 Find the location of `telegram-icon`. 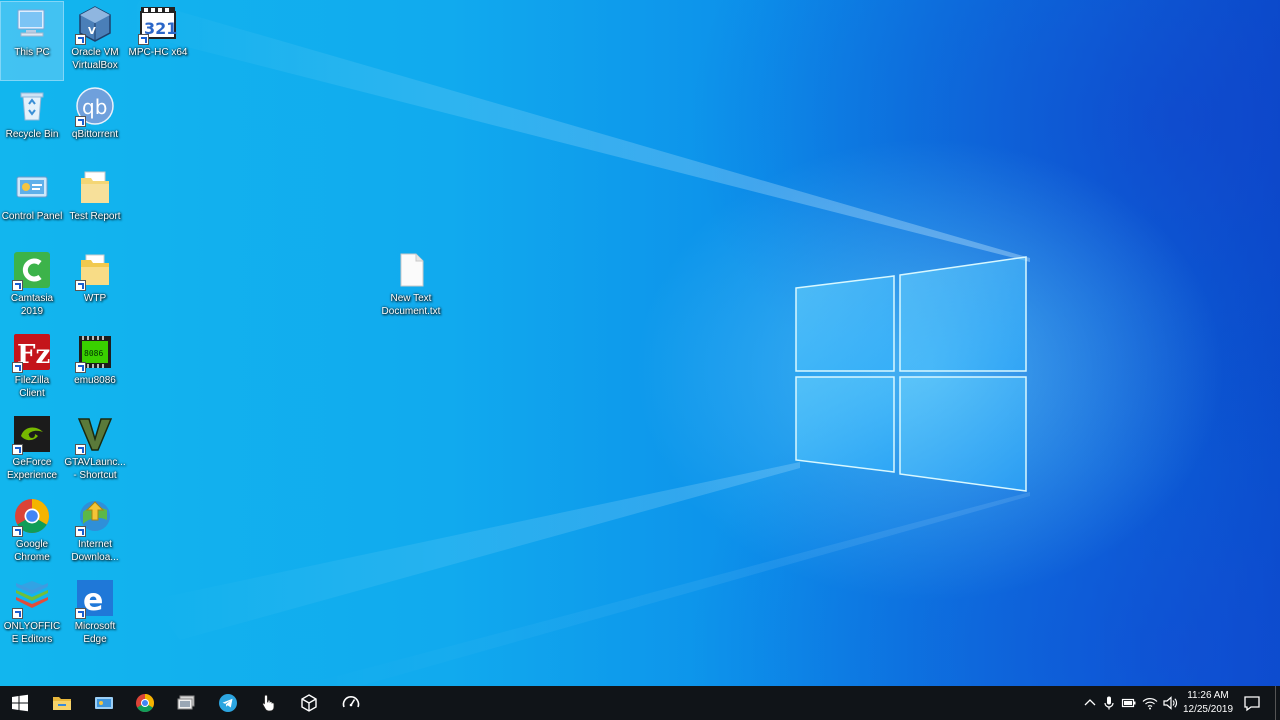

telegram-icon is located at coordinates (228, 703).